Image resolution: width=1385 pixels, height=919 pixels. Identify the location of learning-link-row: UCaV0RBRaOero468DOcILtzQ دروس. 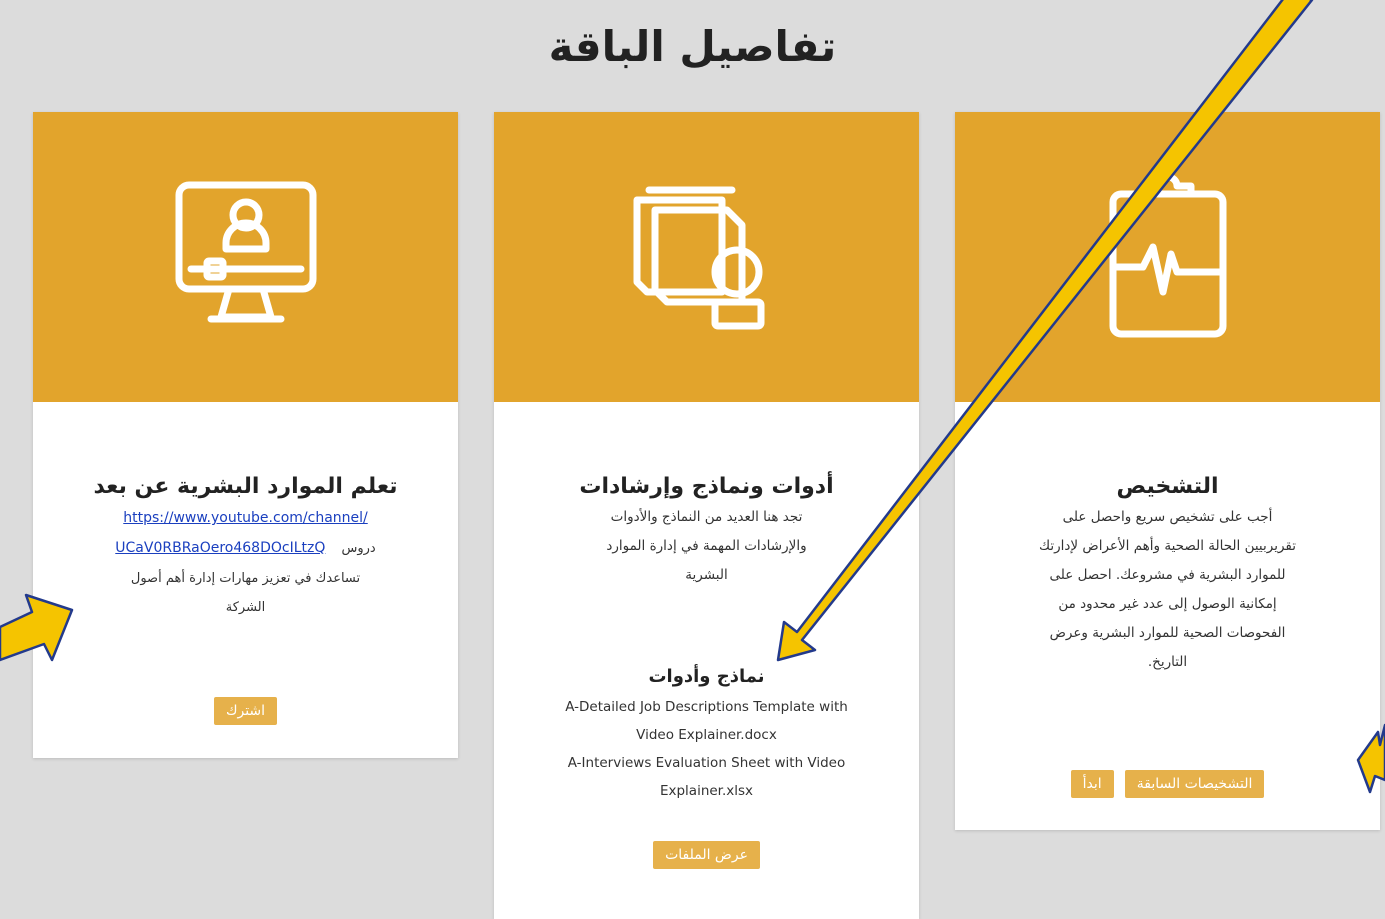
(245, 548).